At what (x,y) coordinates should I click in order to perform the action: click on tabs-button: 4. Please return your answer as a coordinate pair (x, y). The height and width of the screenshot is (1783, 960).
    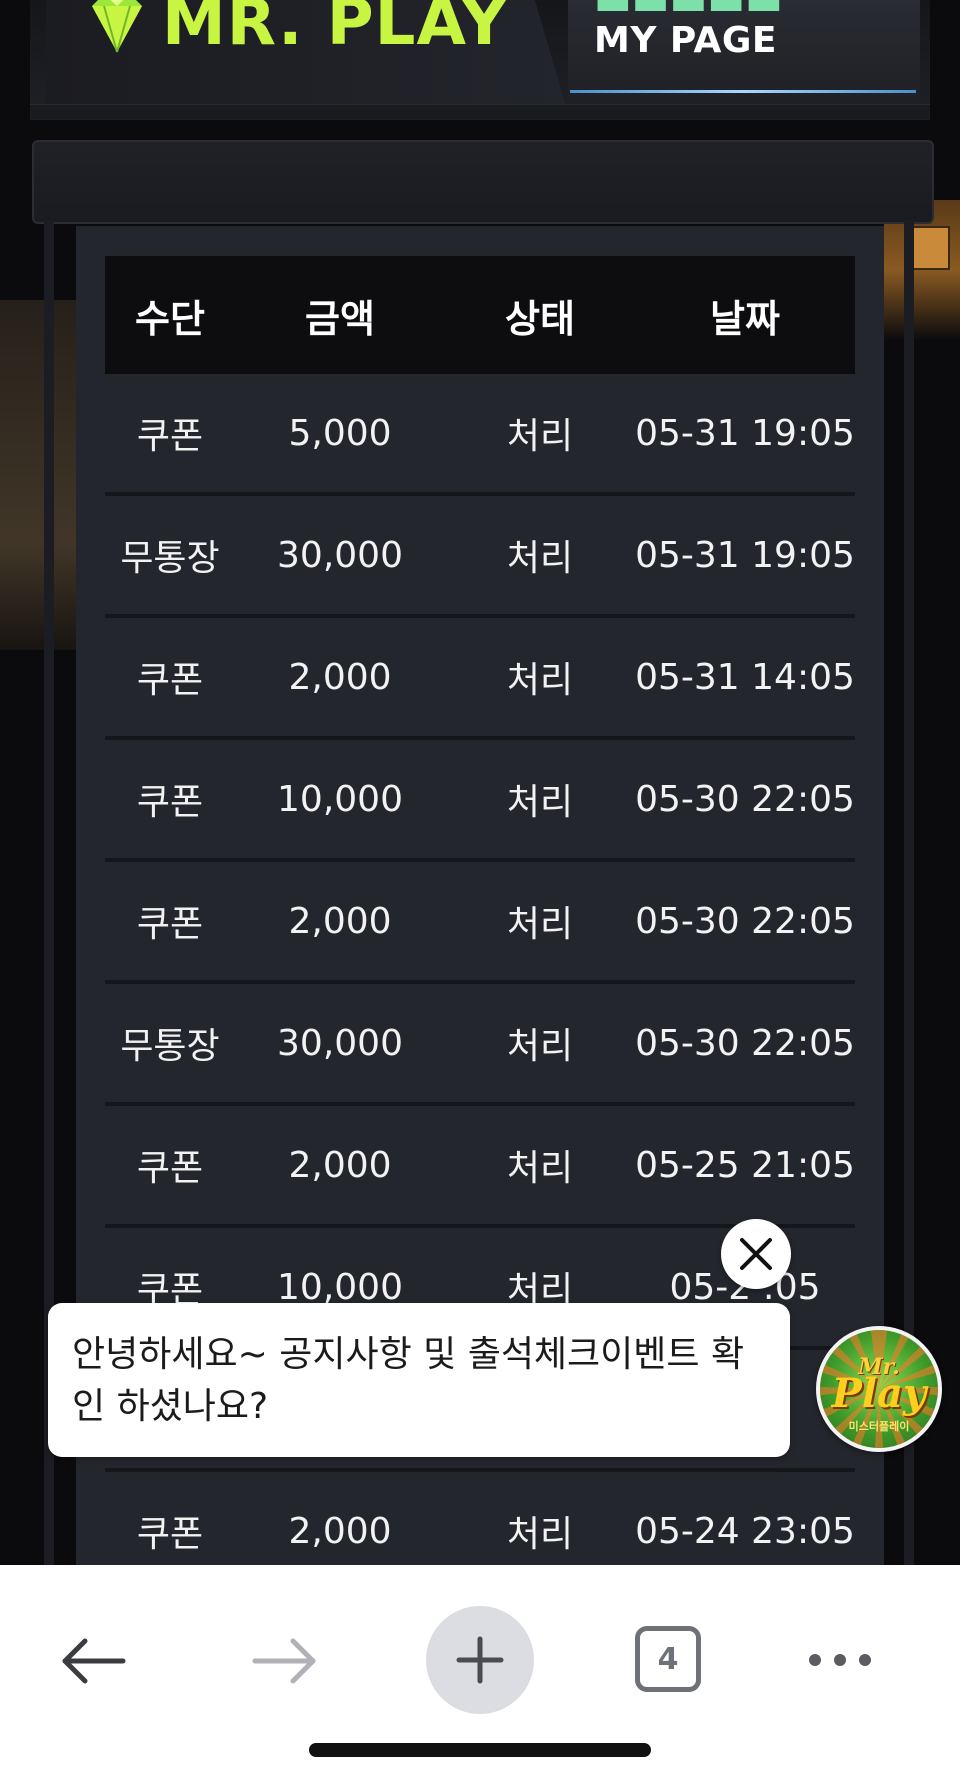
    Looking at the image, I should click on (668, 1659).